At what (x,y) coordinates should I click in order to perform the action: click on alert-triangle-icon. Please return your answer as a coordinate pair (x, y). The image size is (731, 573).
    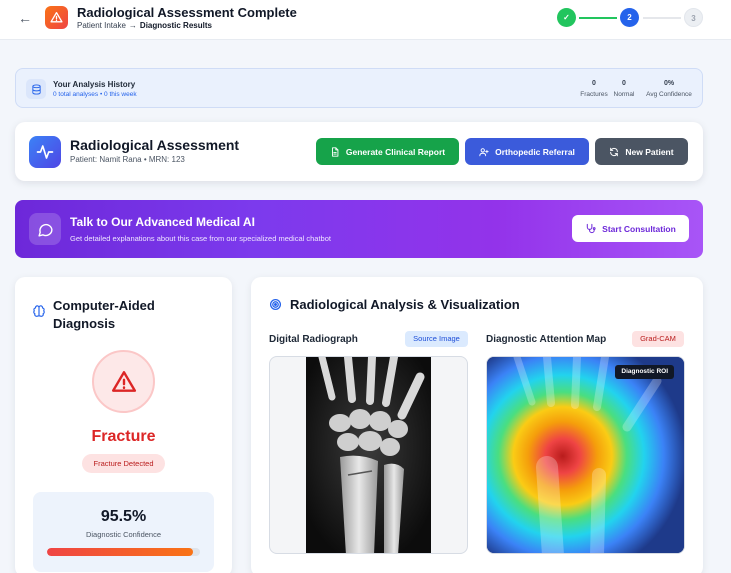
    Looking at the image, I should click on (123, 381).